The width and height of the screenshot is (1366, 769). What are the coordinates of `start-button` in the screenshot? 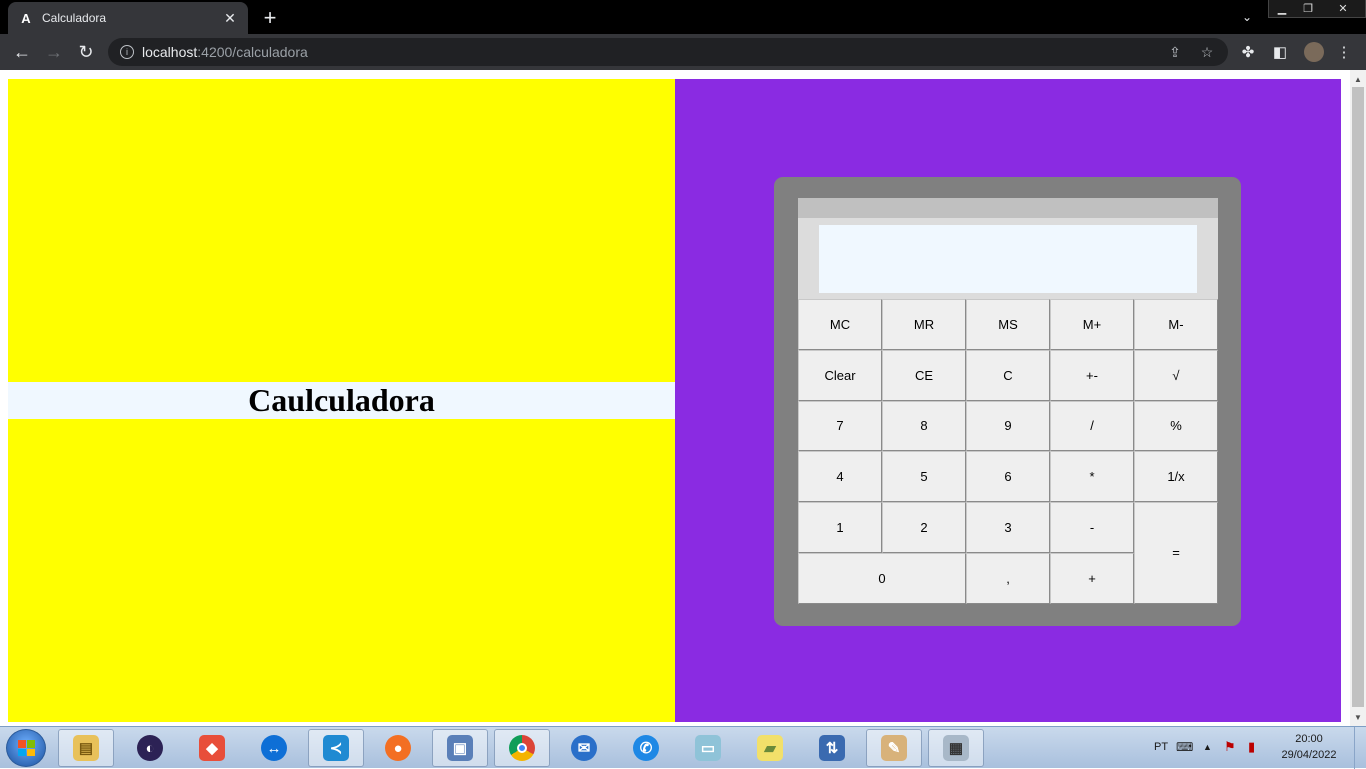 It's located at (26, 748).